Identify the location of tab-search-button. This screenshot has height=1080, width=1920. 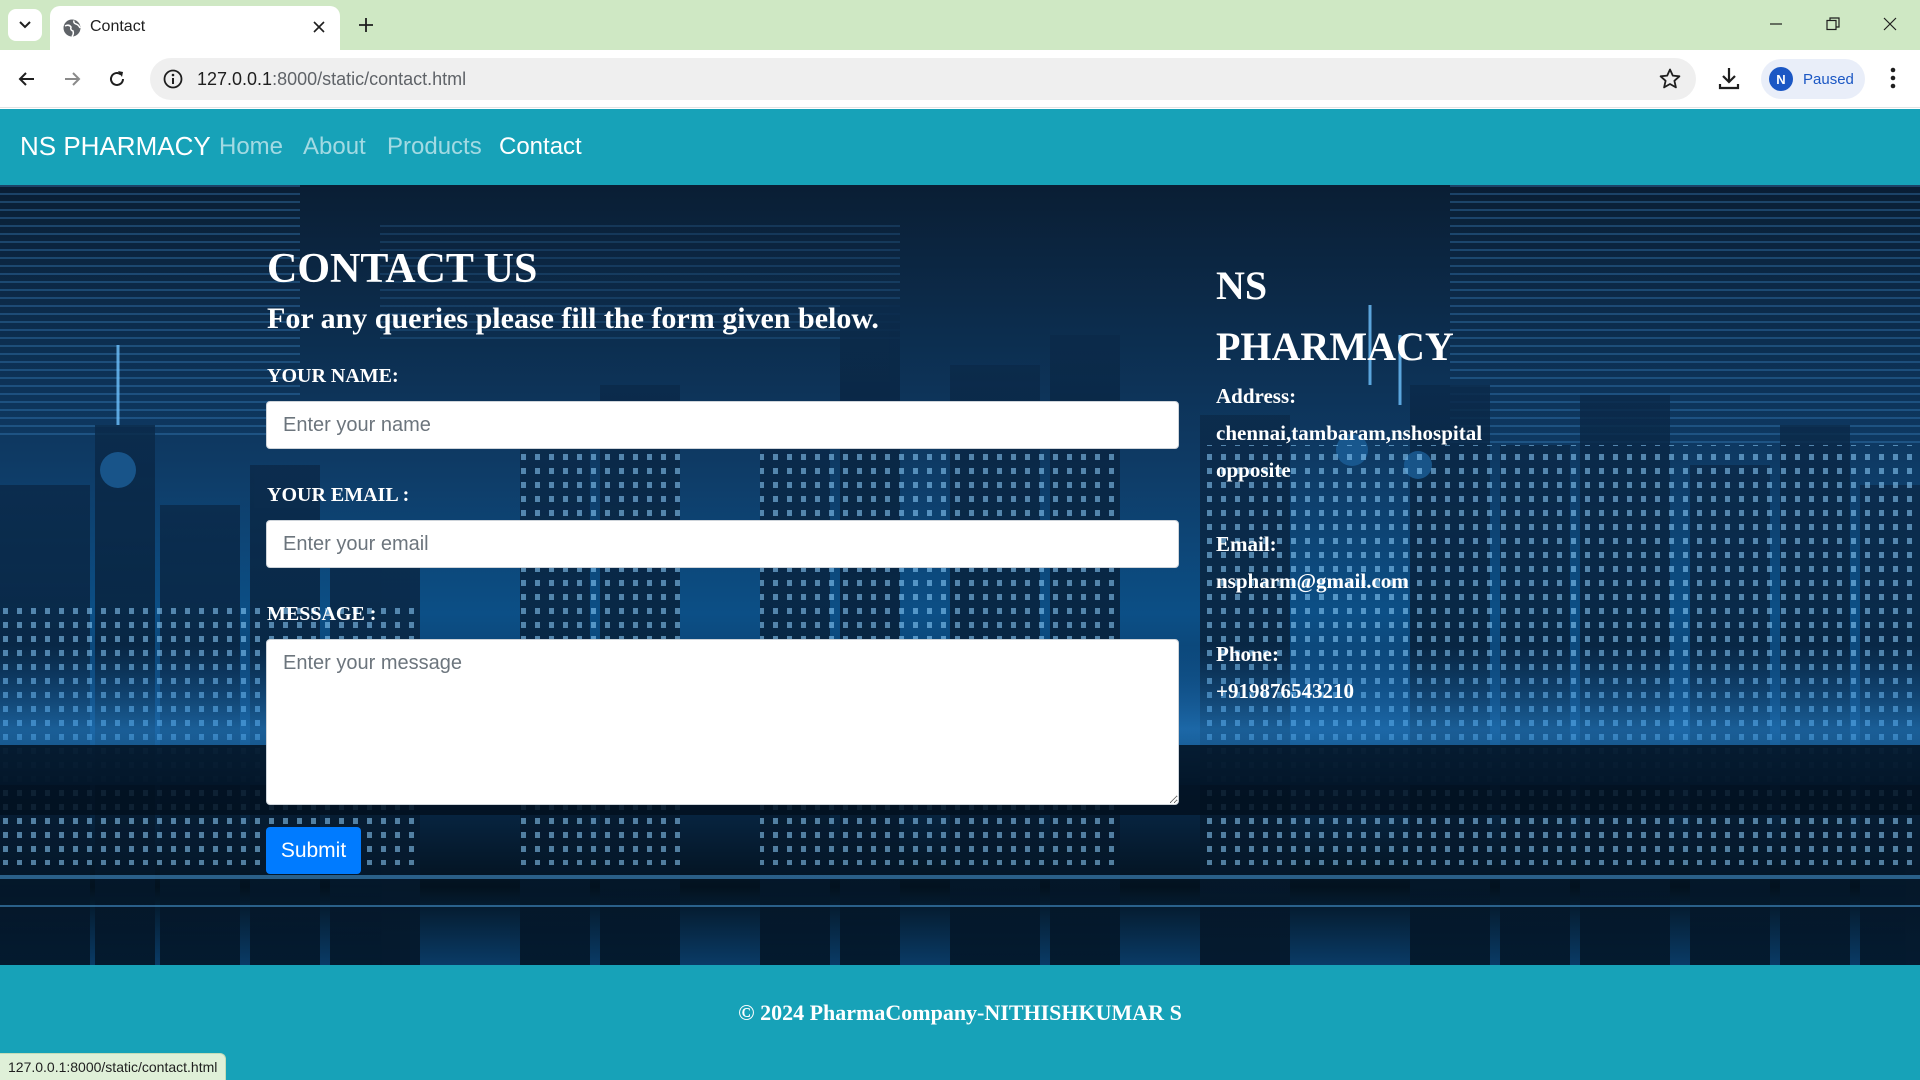
(25, 25).